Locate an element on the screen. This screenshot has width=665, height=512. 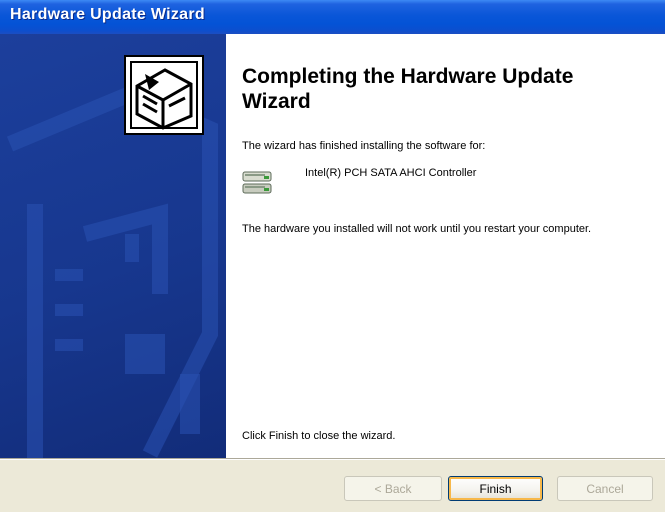
finish-button: Finish is located at coordinates (495, 488).